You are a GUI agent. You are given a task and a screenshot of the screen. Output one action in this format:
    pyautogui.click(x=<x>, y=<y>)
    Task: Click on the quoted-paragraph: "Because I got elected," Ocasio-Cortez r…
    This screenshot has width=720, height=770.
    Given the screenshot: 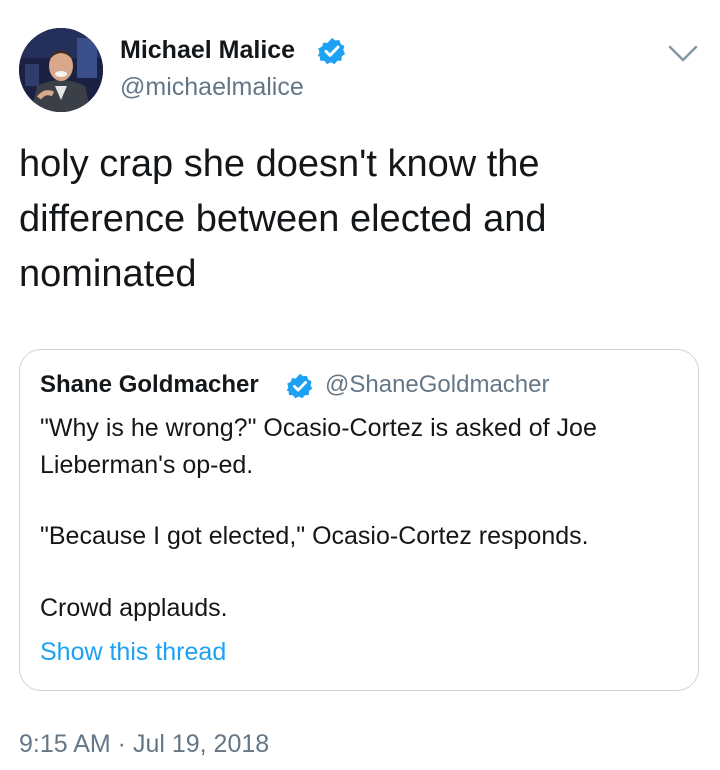 What is the action you would take?
    pyautogui.click(x=314, y=536)
    